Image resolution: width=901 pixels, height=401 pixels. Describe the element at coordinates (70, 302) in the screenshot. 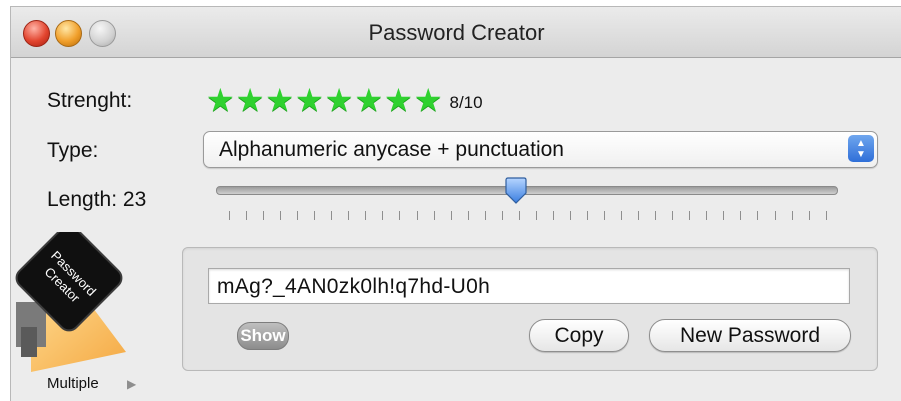

I see `password-creator-app-icon: Password Creator` at that location.